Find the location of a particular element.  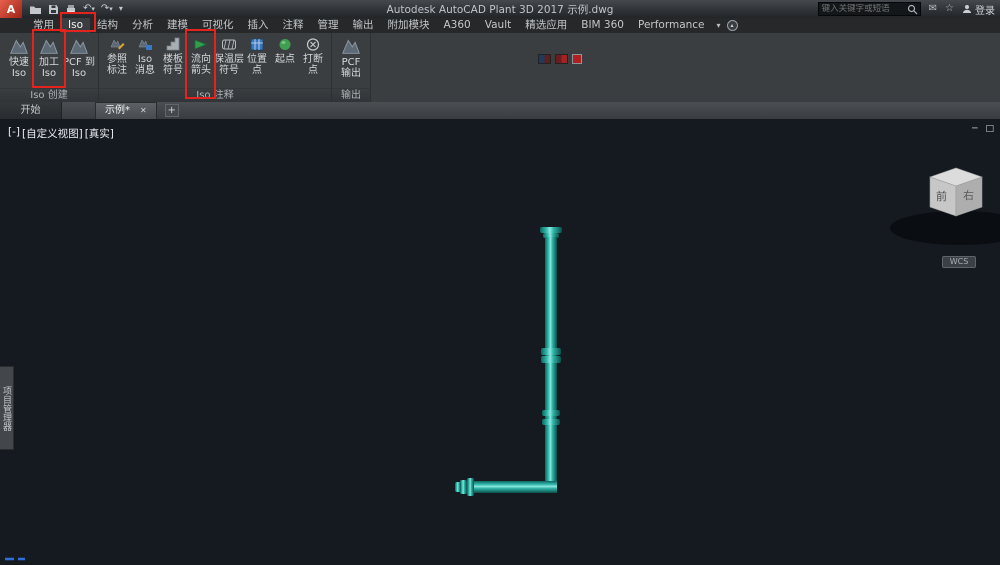

ribbon-tab-annotate: 注释 is located at coordinates (293, 25).